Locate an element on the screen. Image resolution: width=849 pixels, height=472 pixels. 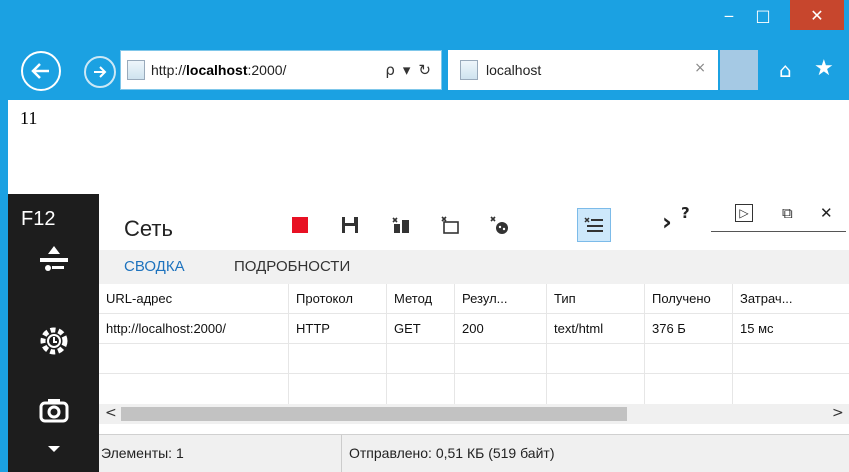
page-body-text: 11 is located at coordinates (29, 118).